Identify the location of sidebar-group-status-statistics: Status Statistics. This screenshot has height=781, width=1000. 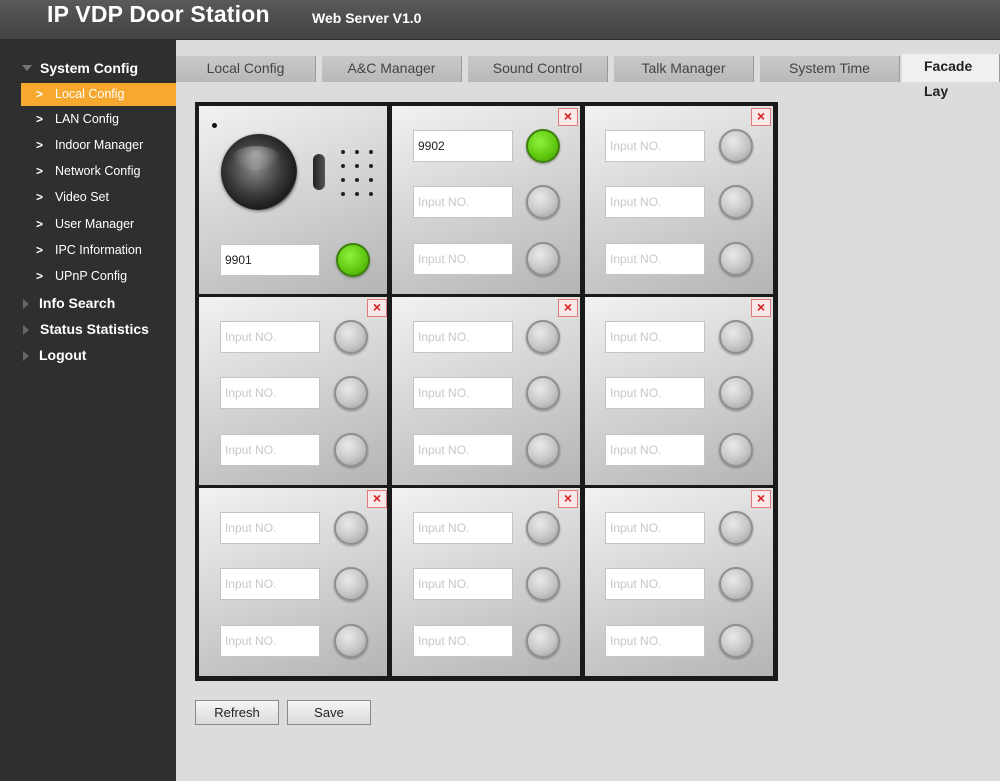
(88, 330).